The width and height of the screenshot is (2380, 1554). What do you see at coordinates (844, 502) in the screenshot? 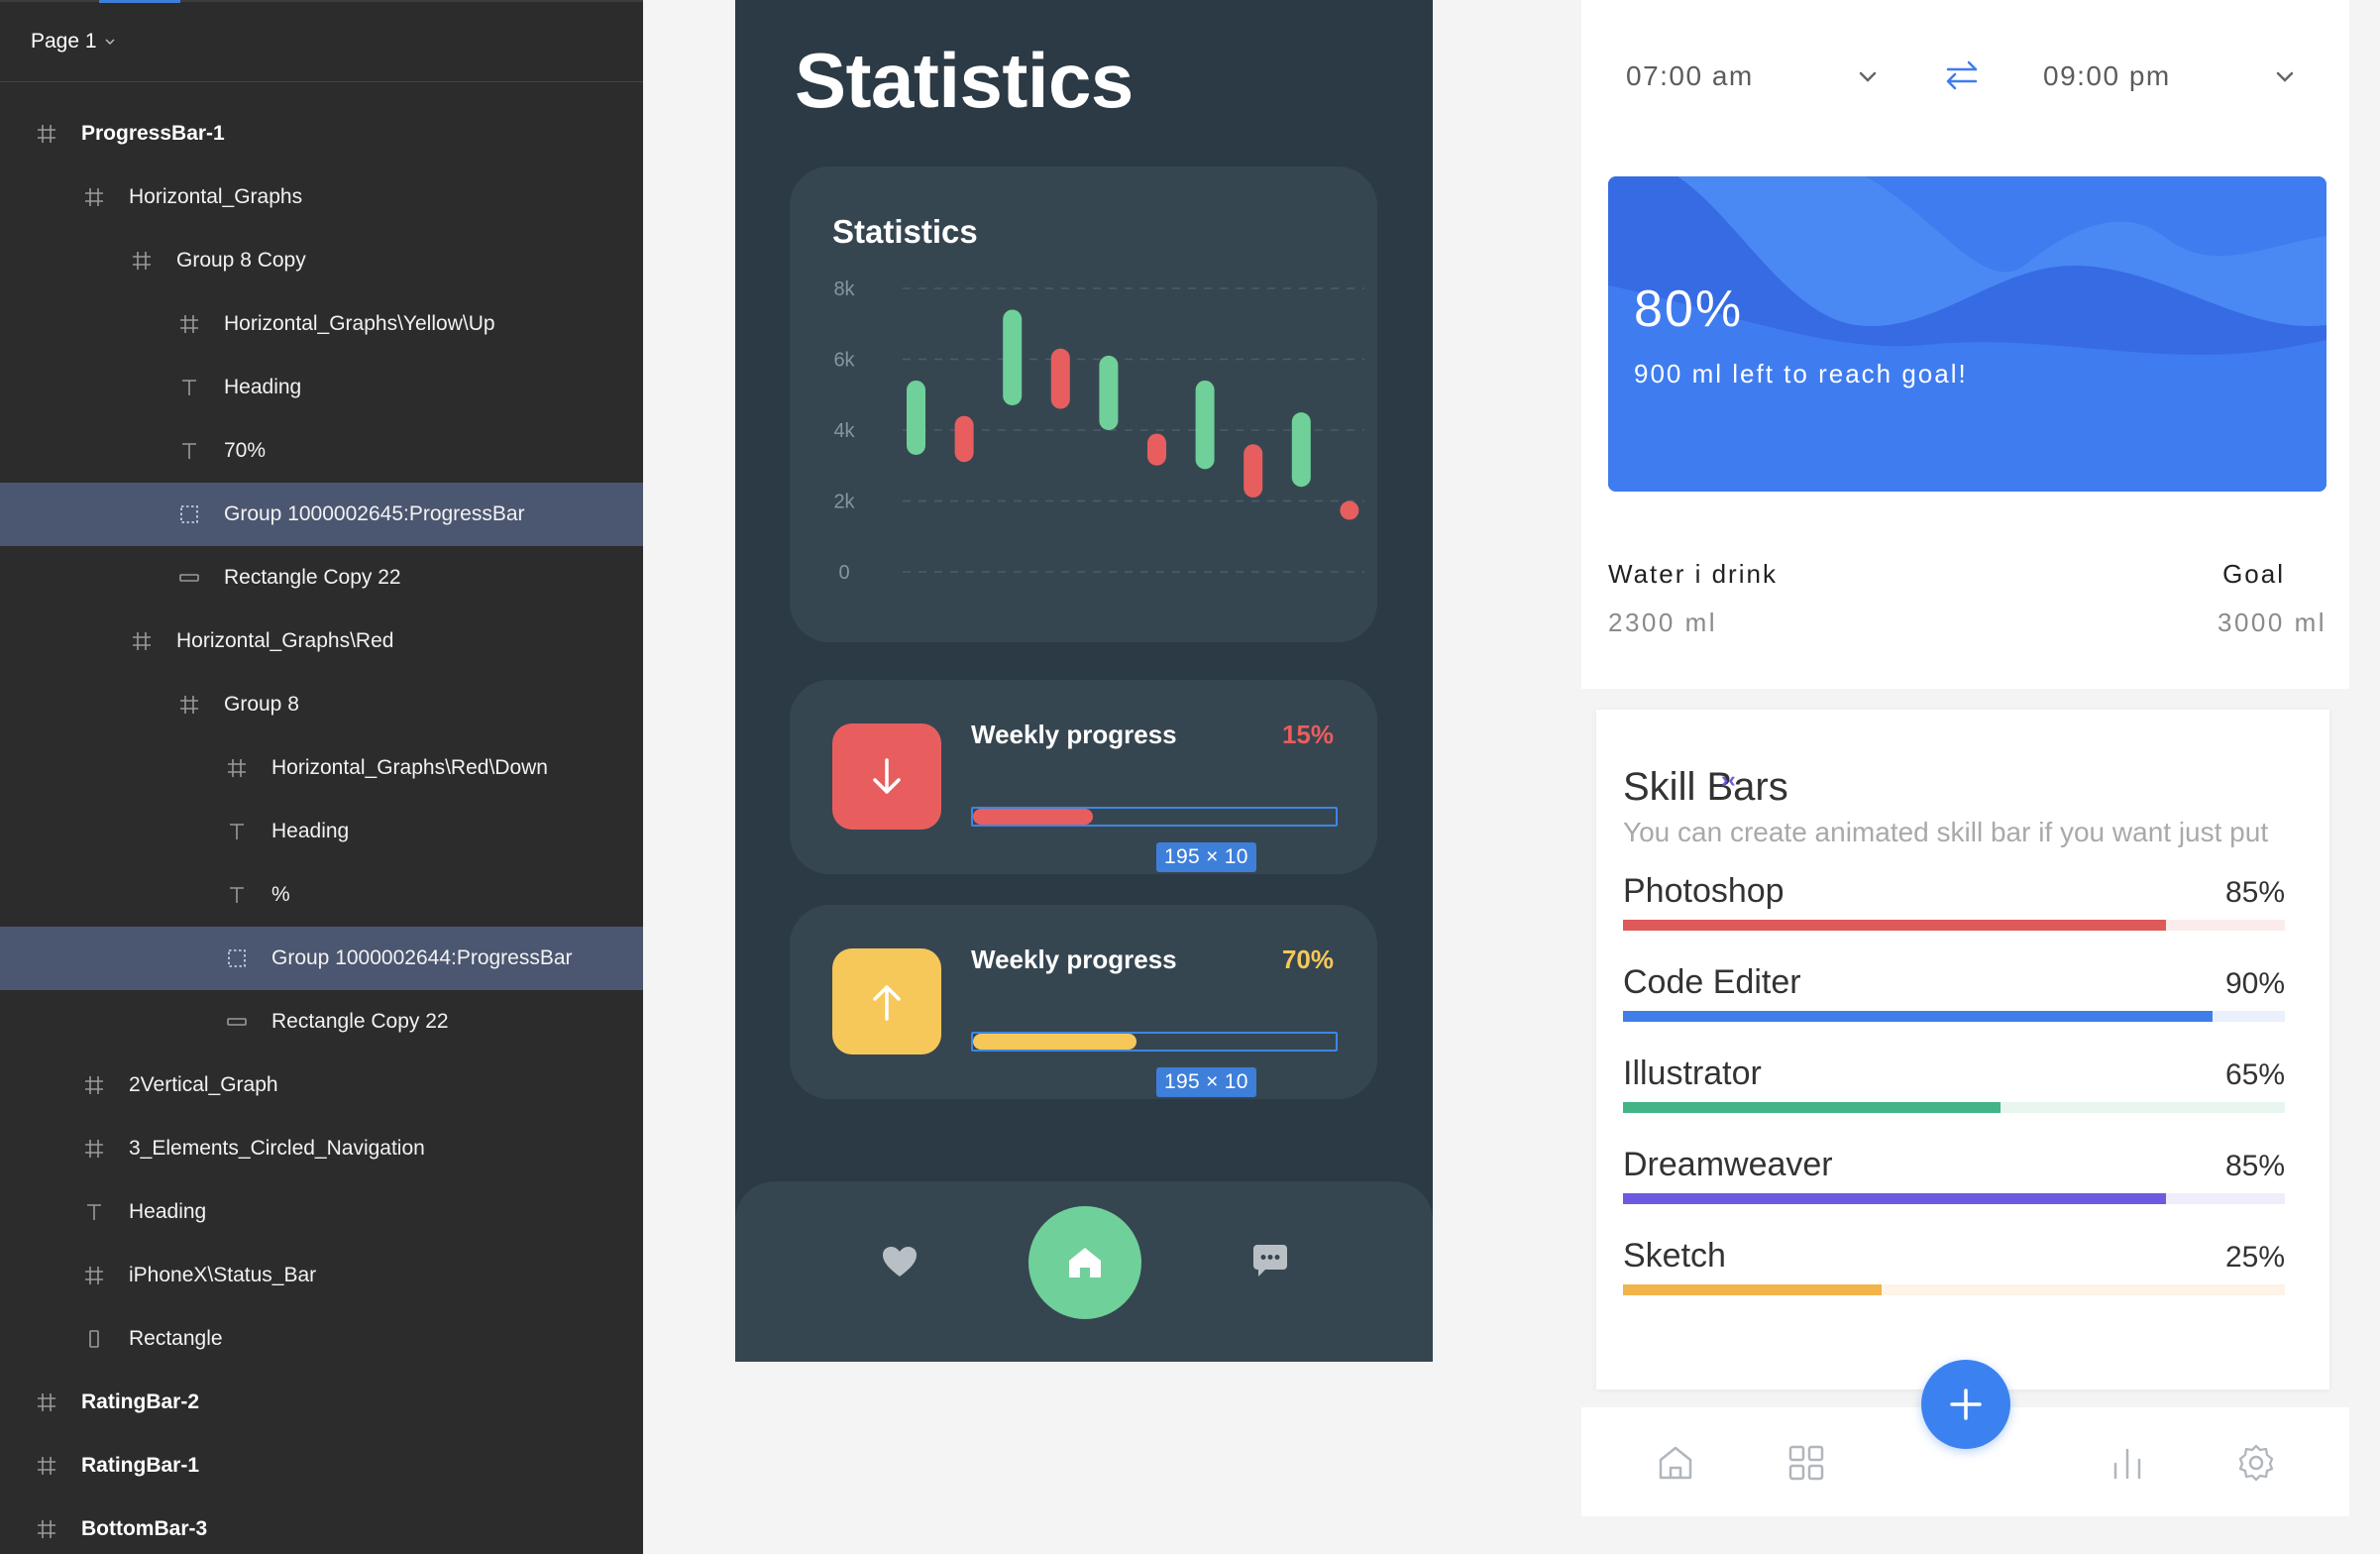
I see `y-tick-label: 2k` at bounding box center [844, 502].